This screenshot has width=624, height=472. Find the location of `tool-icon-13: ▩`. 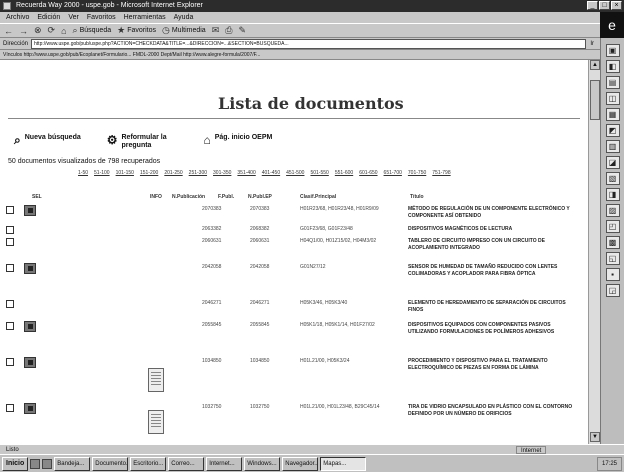

tool-icon-13: ▩ is located at coordinates (612, 242).